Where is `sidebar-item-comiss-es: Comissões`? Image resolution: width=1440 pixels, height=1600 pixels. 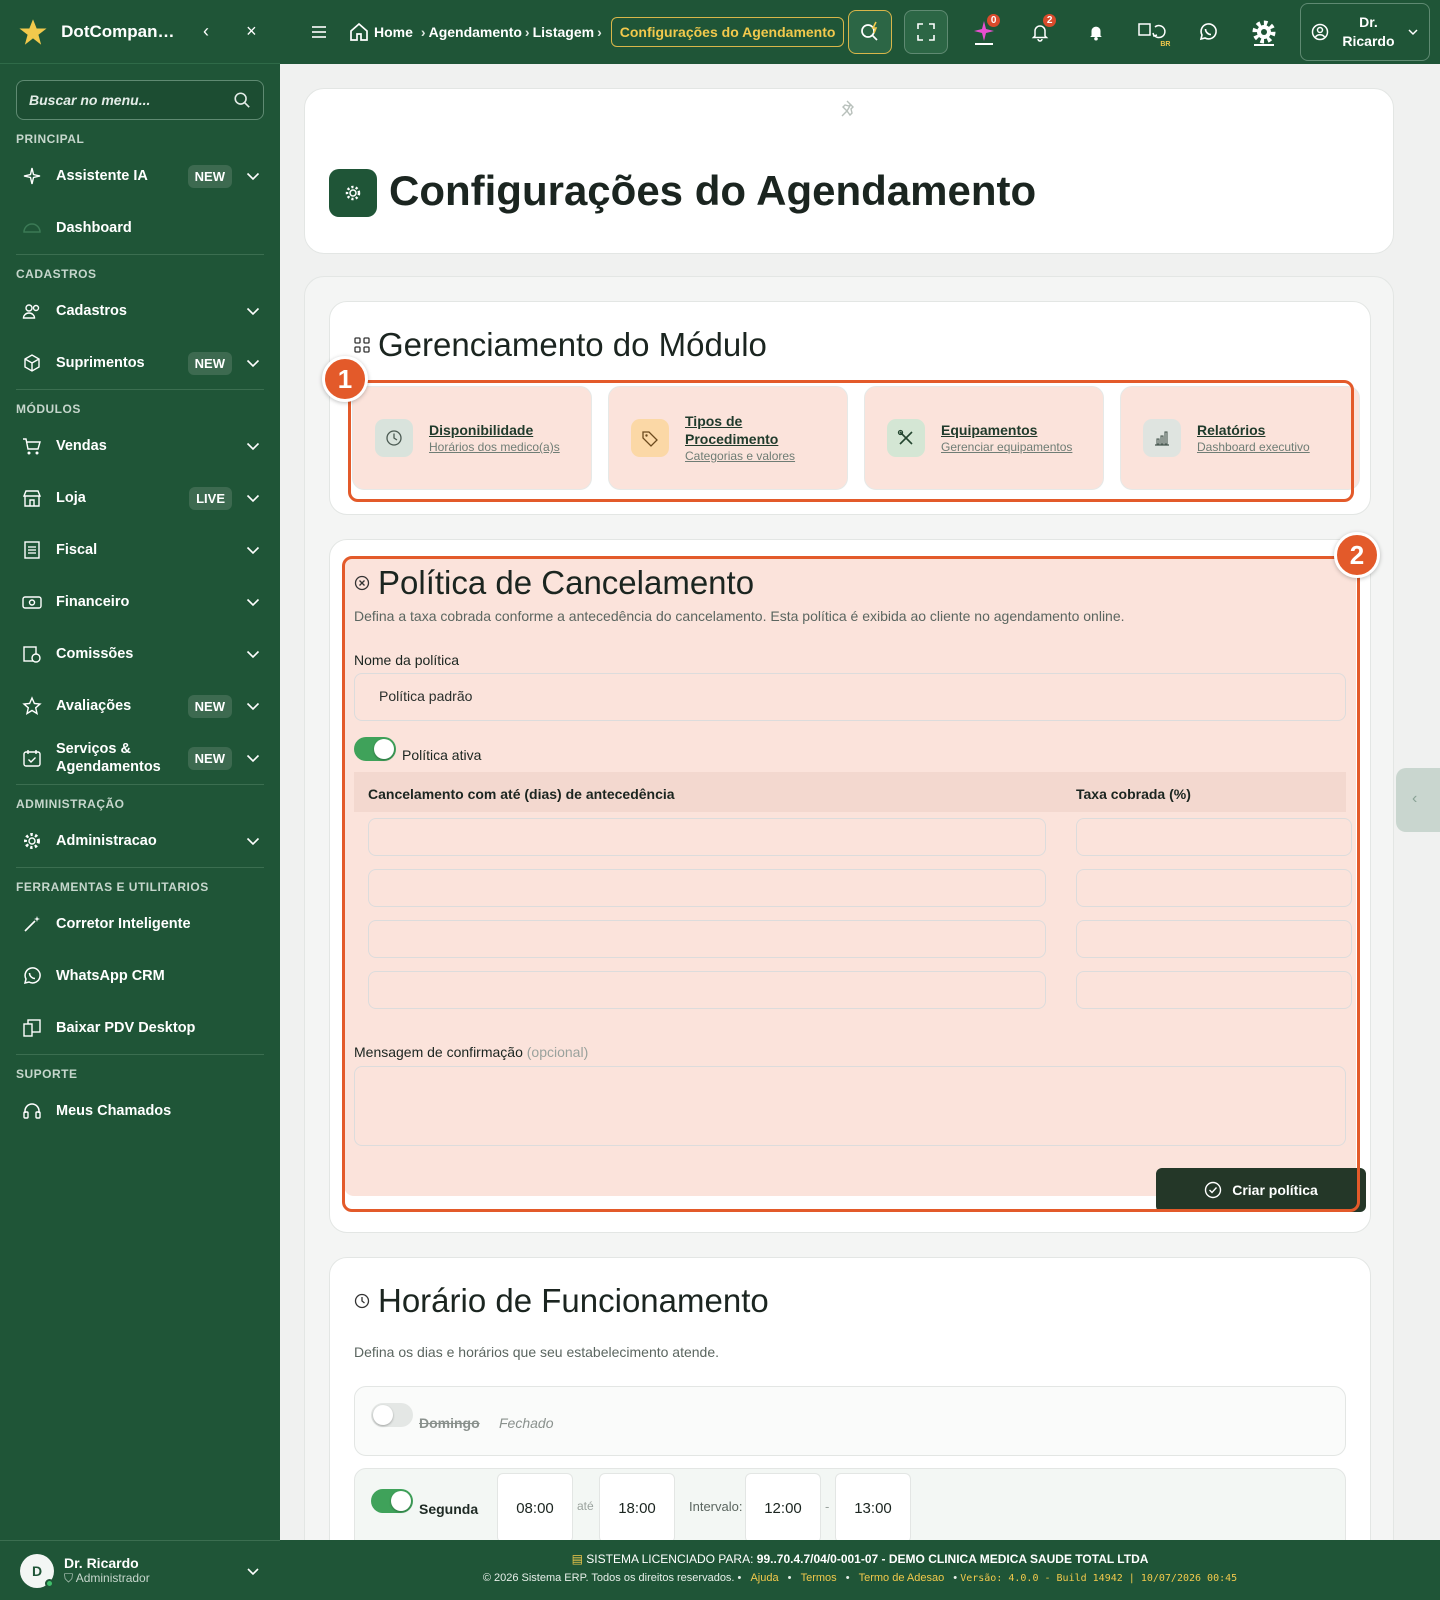
sidebar-item-comiss-es: Comissões is located at coordinates (140, 654).